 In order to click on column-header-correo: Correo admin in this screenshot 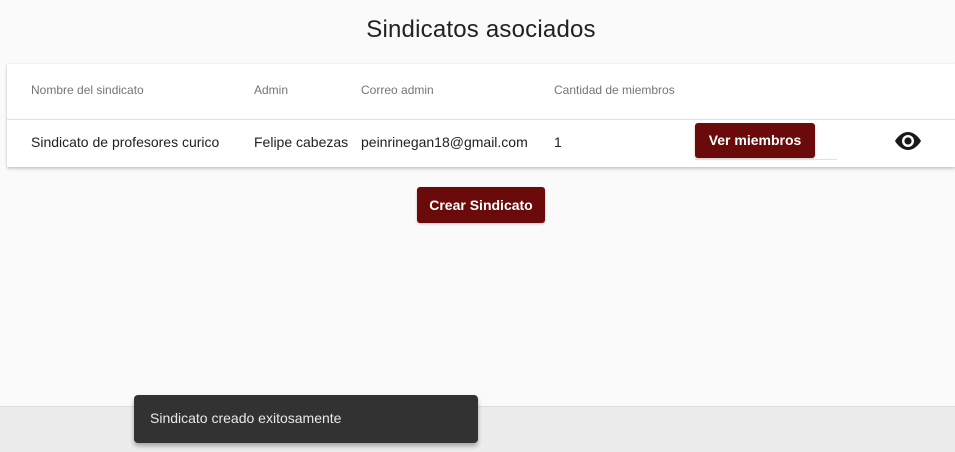, I will do `click(397, 90)`.